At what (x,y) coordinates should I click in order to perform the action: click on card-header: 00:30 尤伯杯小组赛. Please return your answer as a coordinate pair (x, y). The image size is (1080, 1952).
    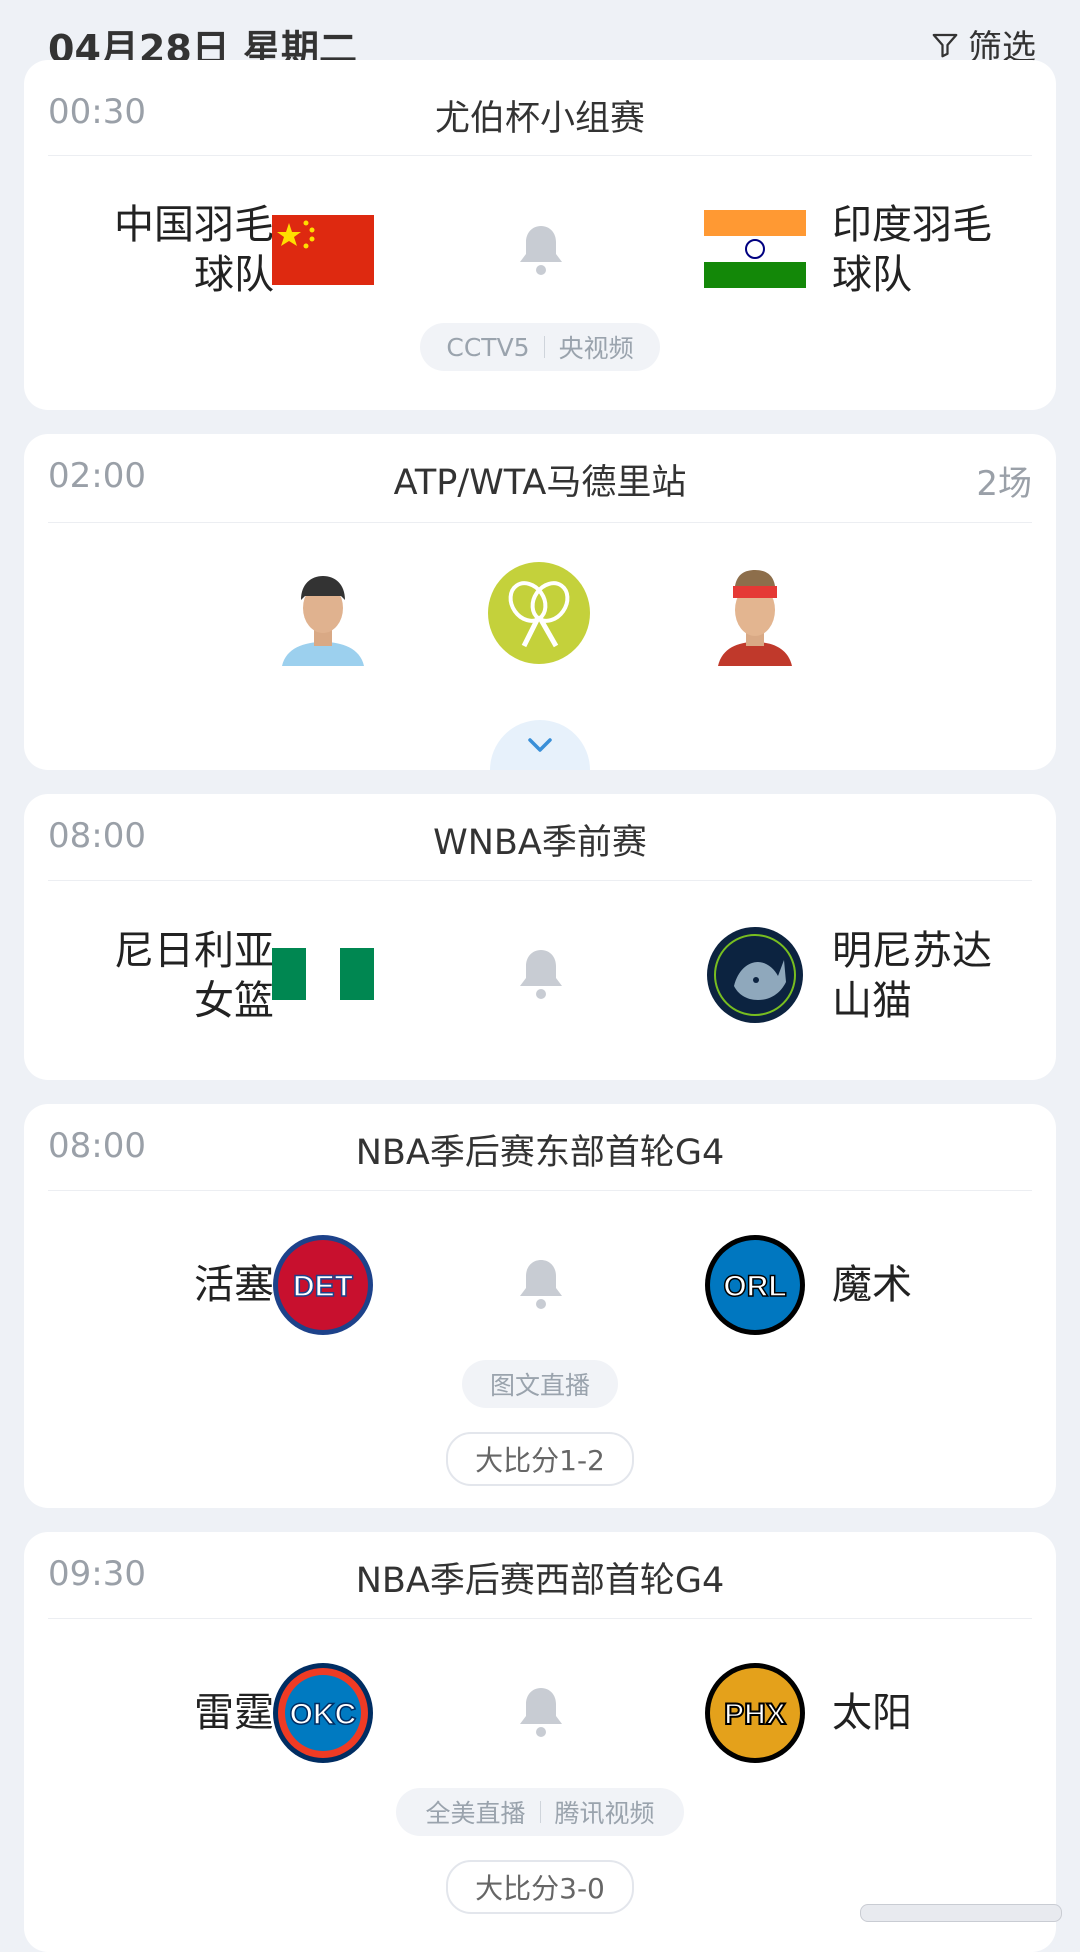
    Looking at the image, I should click on (540, 113).